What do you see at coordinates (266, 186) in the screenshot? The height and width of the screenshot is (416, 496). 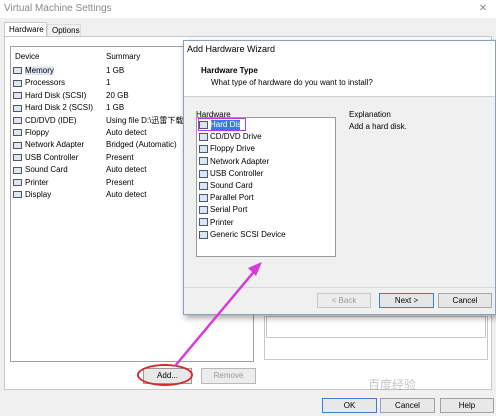 I see `list-item-sound: Sound Card` at bounding box center [266, 186].